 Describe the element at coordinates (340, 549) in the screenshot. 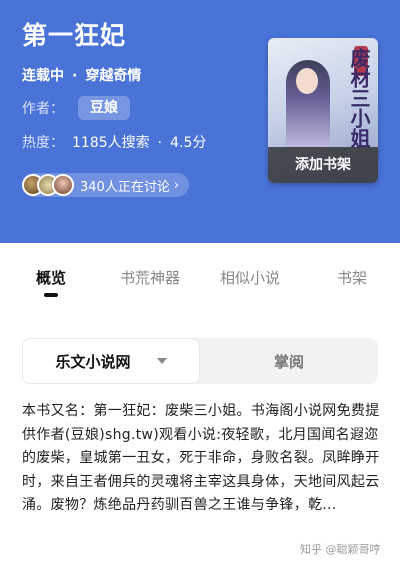

I see `watermark: 知乎 @聪颖哥哼` at that location.